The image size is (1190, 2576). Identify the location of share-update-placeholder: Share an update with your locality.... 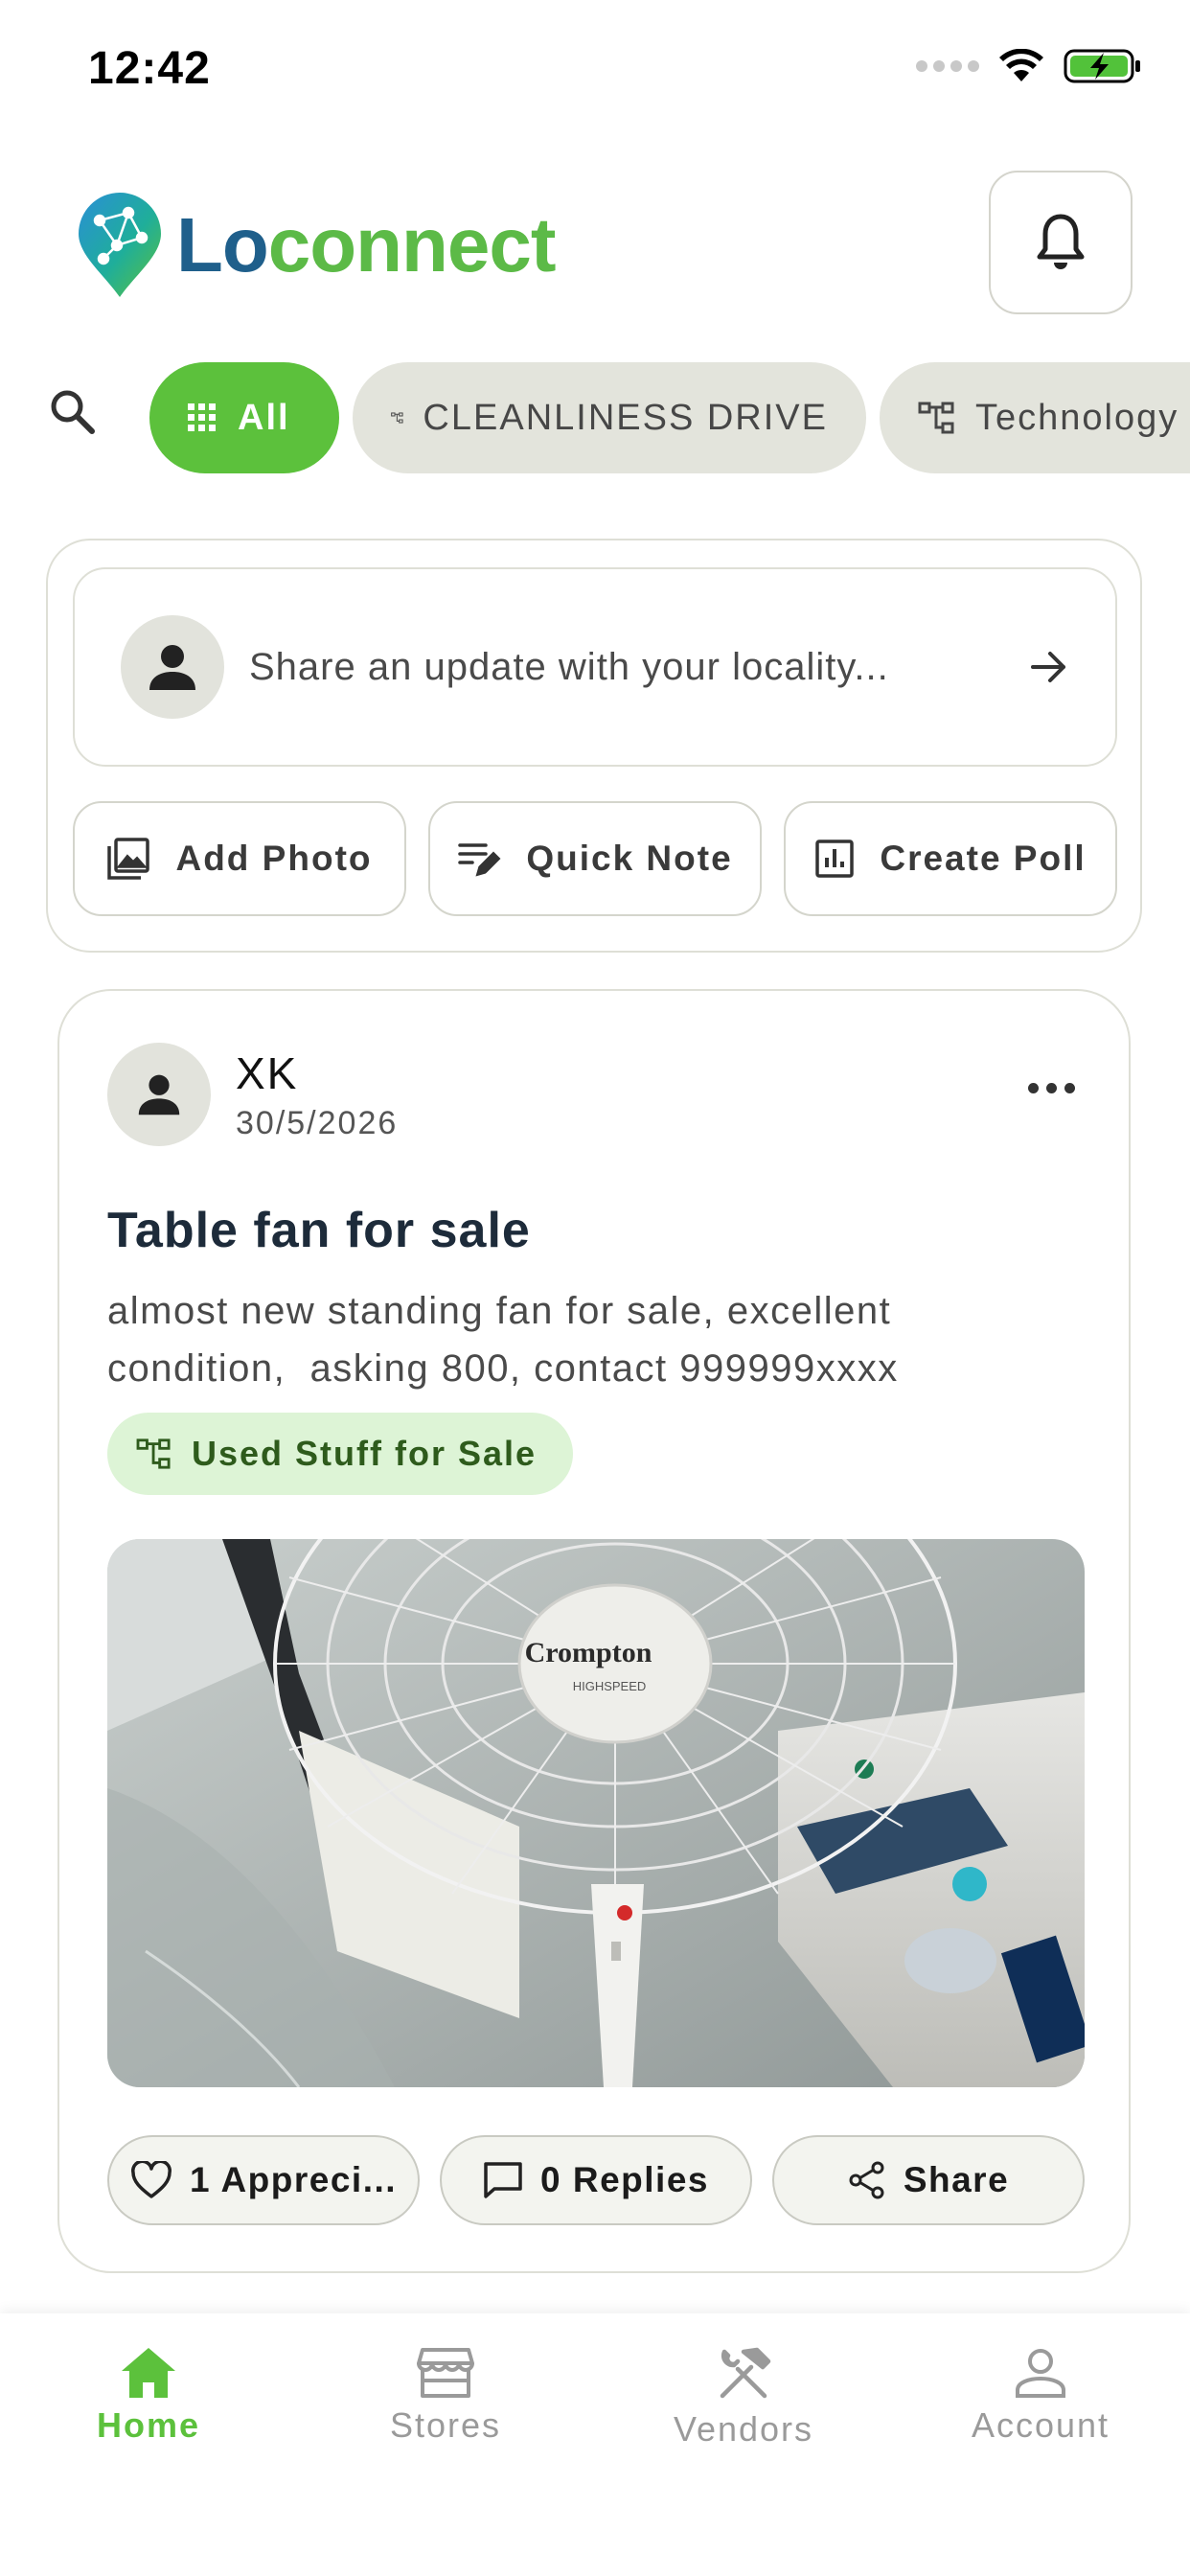
(569, 666).